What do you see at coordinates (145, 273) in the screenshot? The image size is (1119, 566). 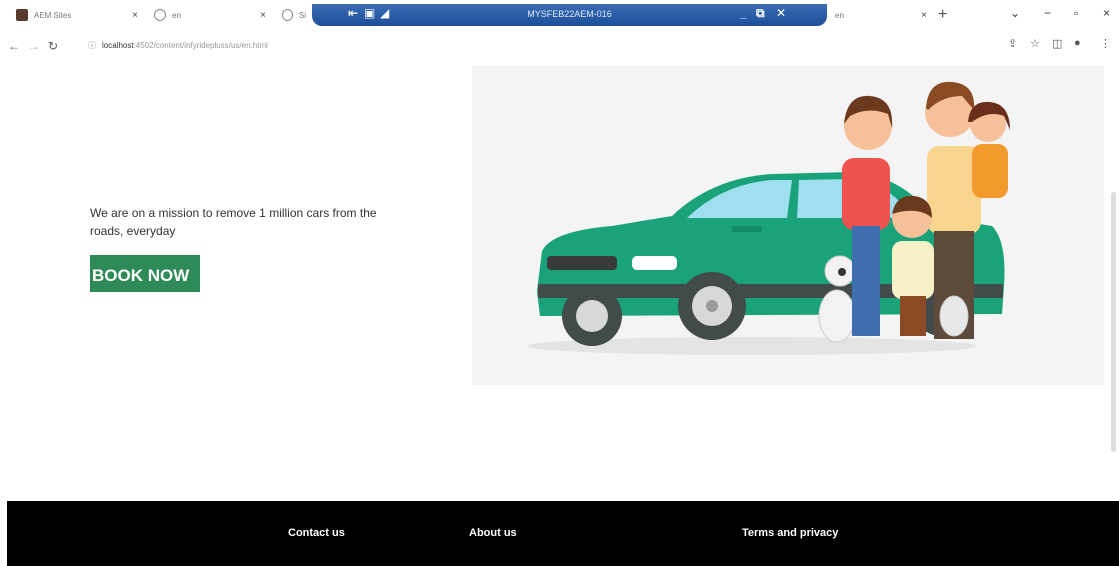 I see `book-now-button: BOOK NOW` at bounding box center [145, 273].